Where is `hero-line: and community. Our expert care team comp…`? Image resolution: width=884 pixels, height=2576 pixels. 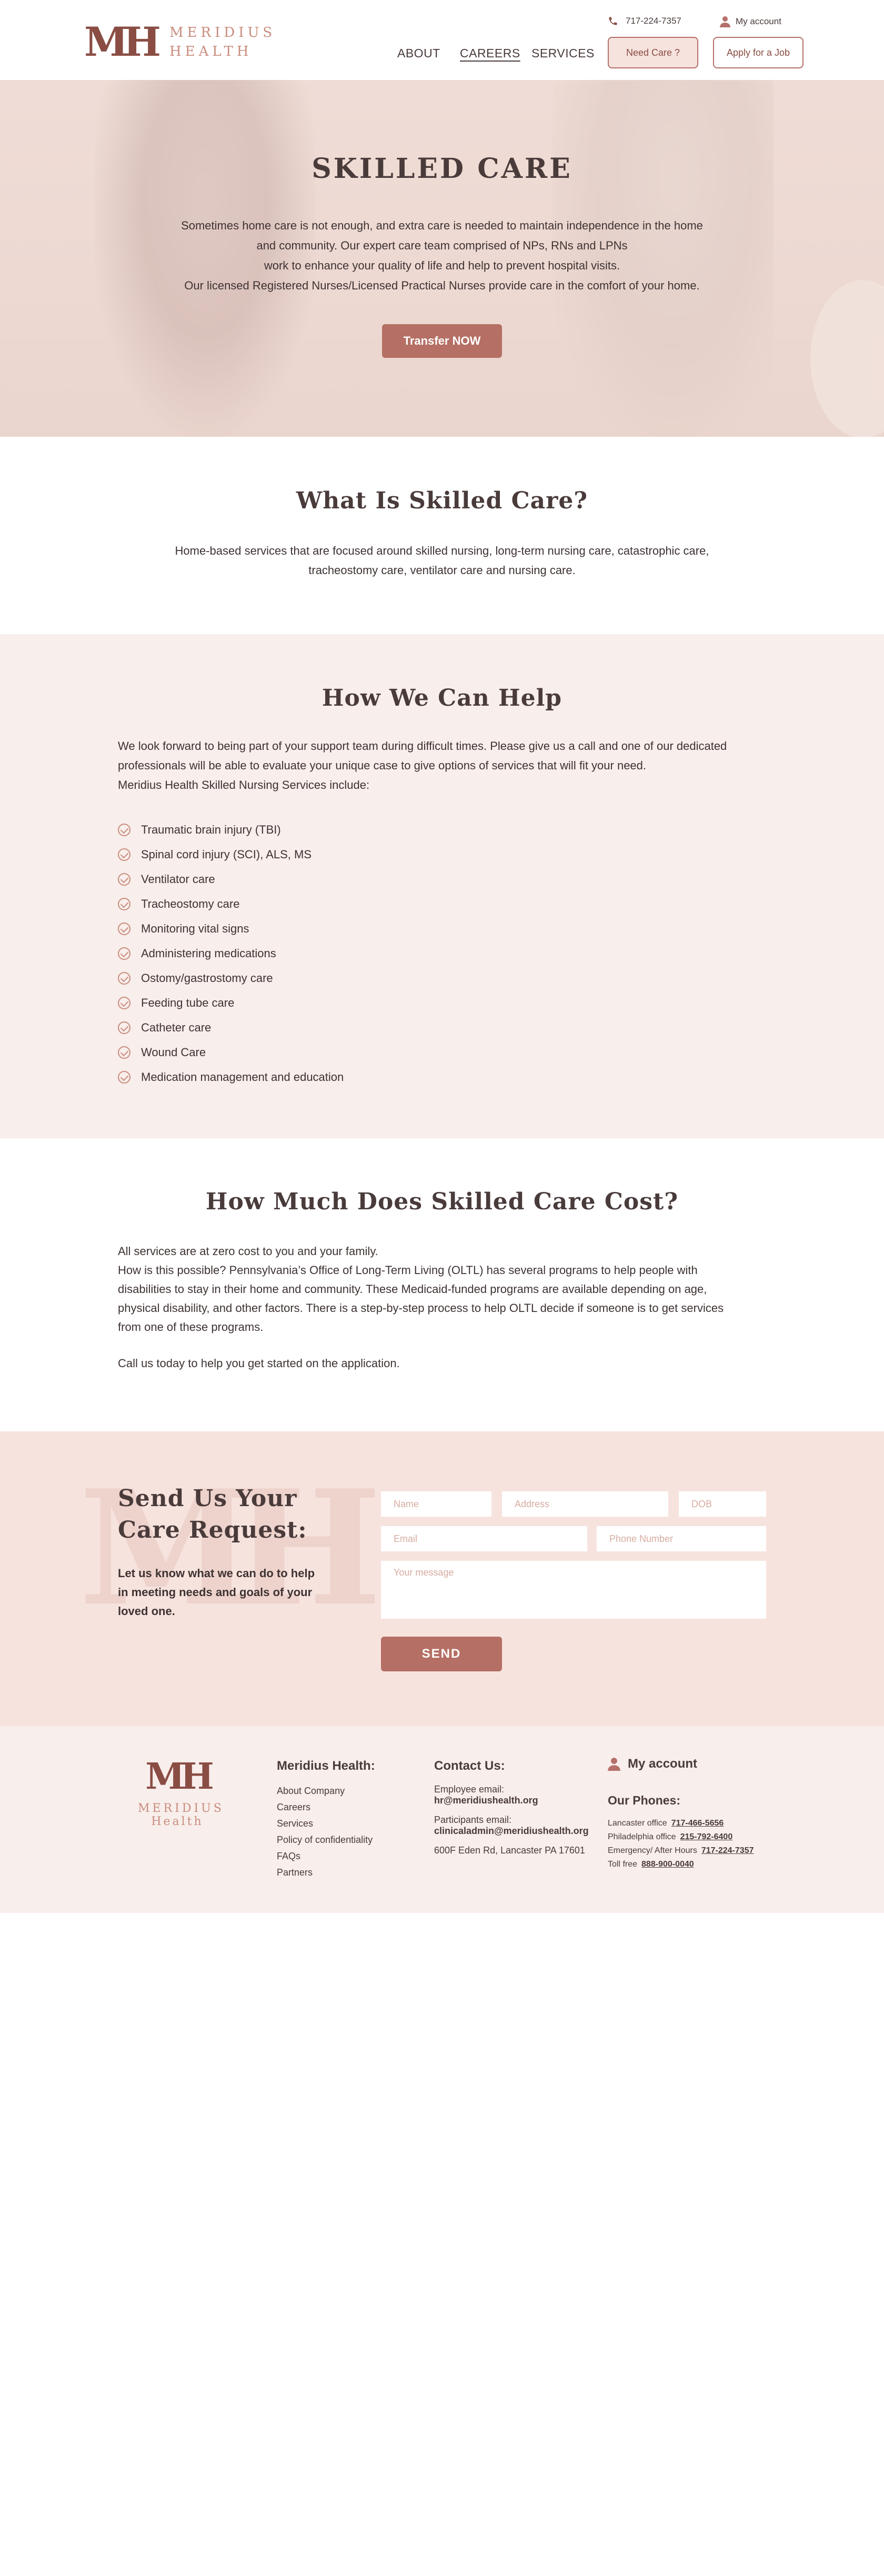 hero-line: and community. Our expert care team comp… is located at coordinates (442, 245).